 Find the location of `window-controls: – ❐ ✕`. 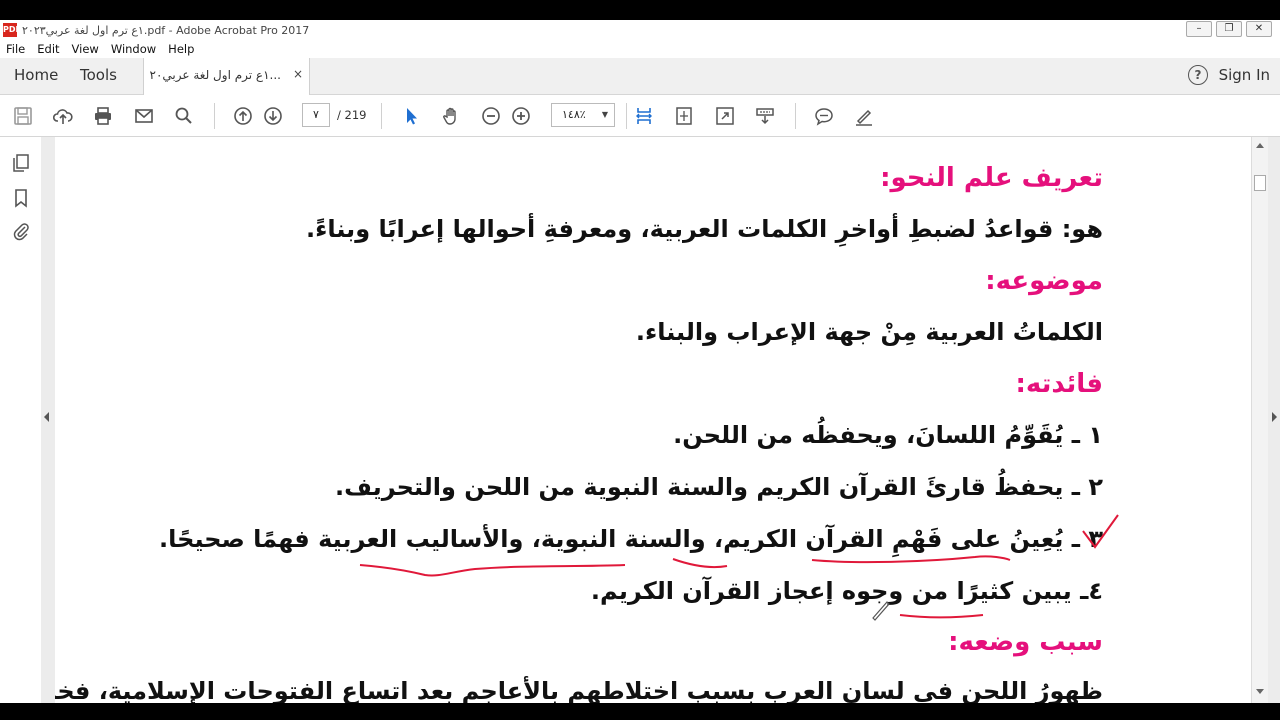

window-controls: – ❐ ✕ is located at coordinates (1229, 29).